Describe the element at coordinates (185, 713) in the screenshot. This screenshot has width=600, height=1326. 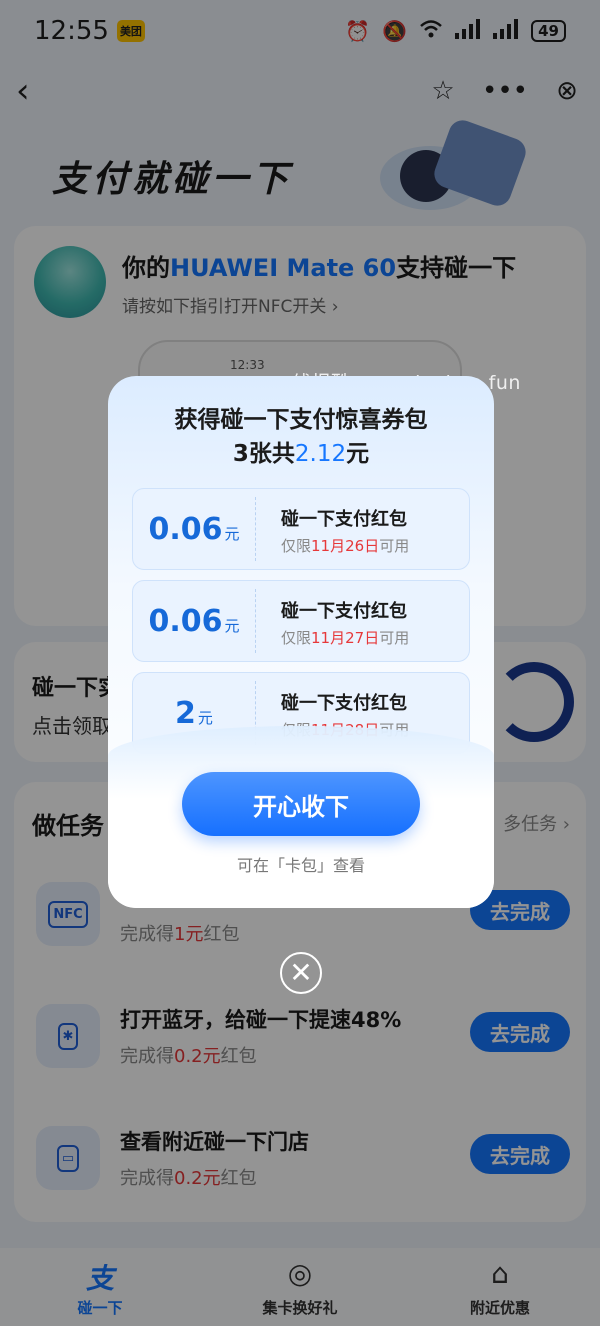
I see `coupon-amount-value: 2` at that location.